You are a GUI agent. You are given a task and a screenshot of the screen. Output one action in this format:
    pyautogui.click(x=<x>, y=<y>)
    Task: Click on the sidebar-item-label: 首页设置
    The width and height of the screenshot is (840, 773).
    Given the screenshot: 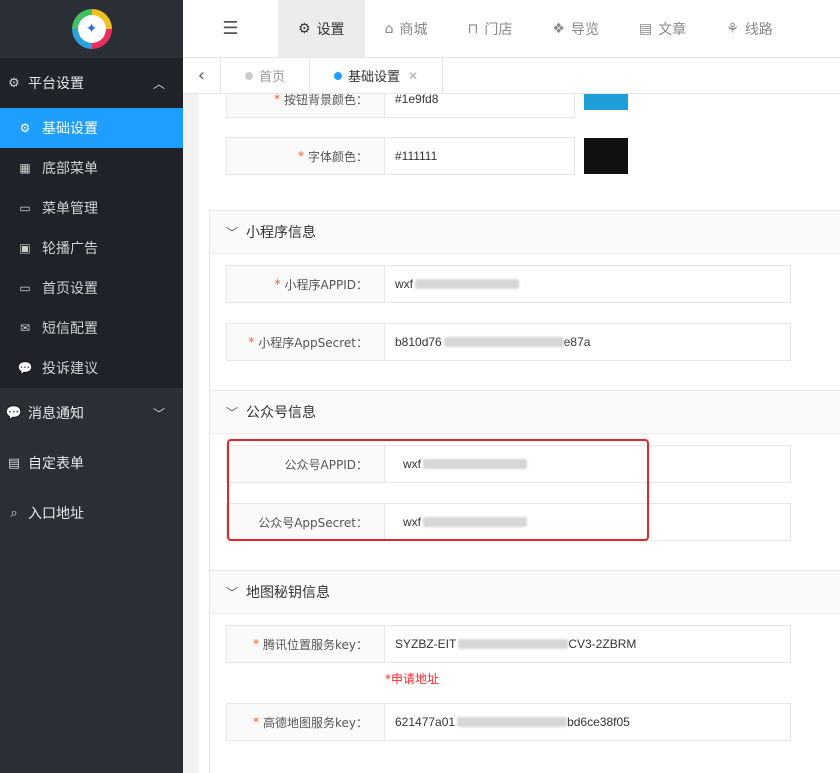 What is the action you would take?
    pyautogui.click(x=70, y=289)
    